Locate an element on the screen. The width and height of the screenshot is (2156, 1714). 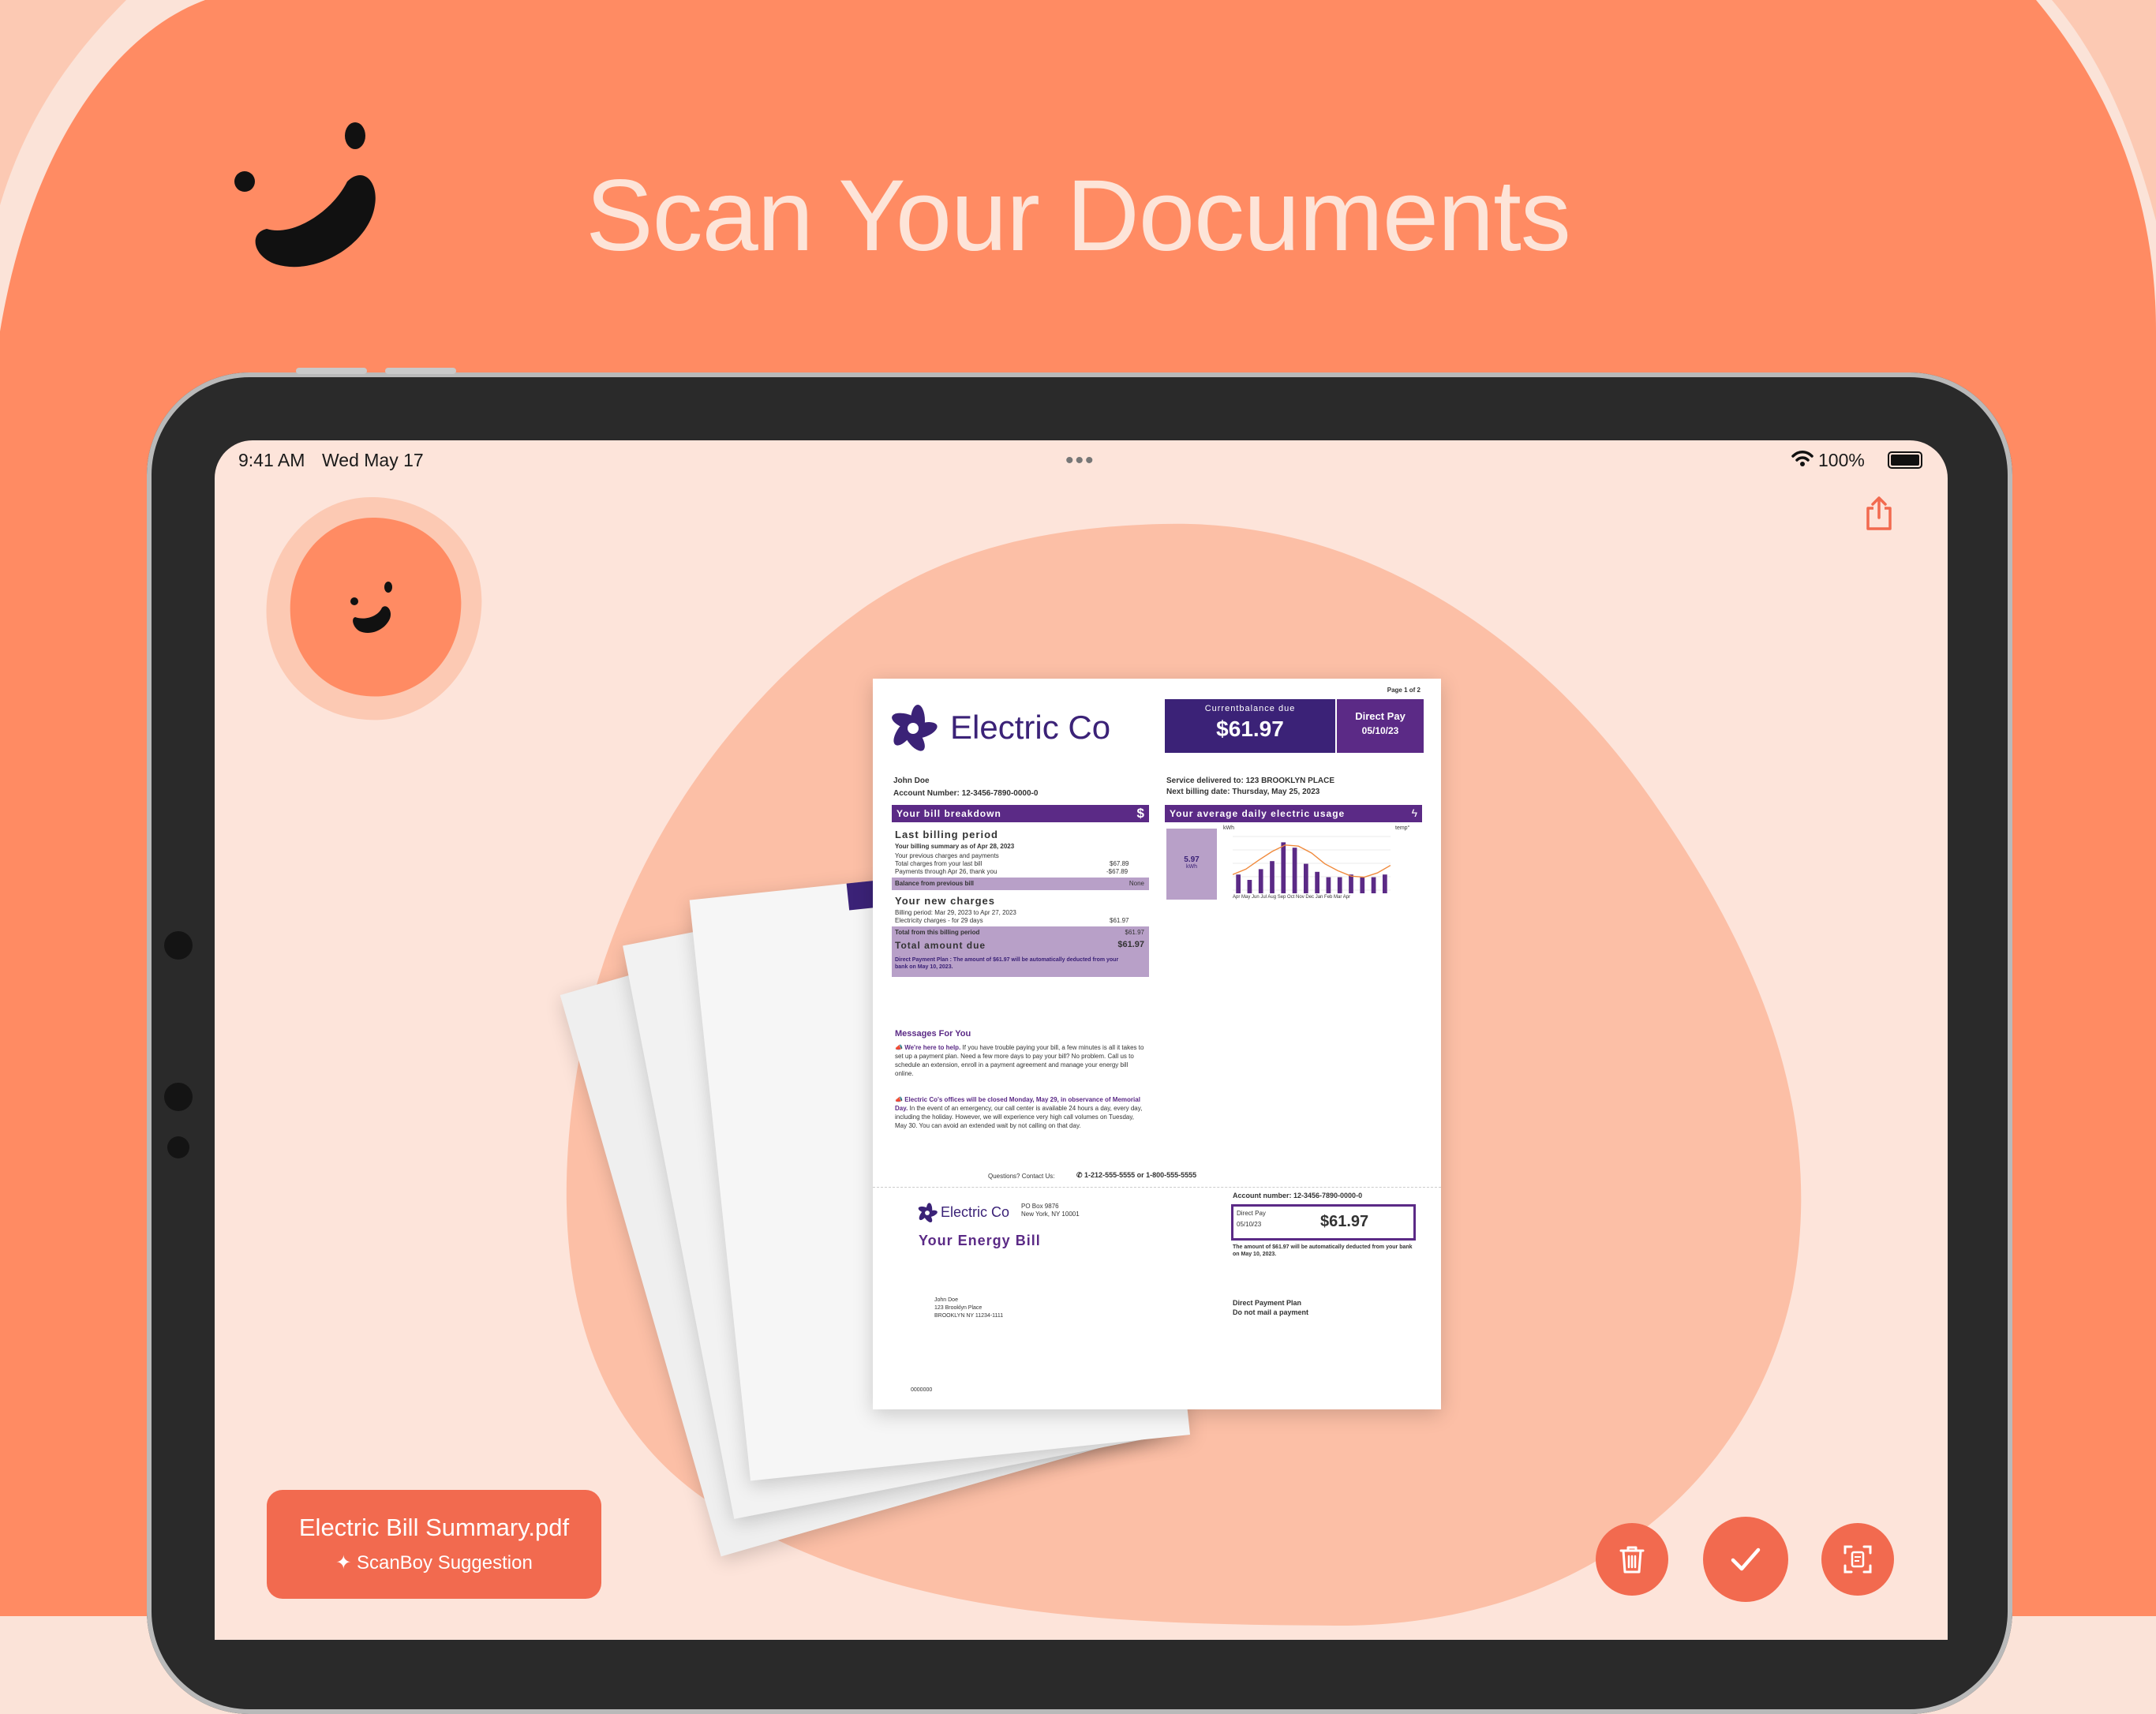
status-time: 9:41 AM is located at coordinates (271, 460).